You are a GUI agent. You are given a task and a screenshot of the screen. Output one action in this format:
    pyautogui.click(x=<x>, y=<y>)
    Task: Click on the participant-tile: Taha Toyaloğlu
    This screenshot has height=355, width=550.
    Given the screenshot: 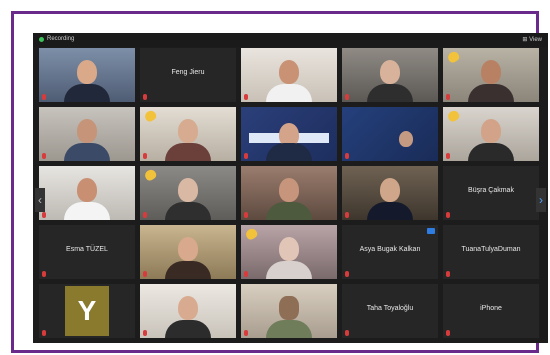 What is the action you would take?
    pyautogui.click(x=390, y=311)
    